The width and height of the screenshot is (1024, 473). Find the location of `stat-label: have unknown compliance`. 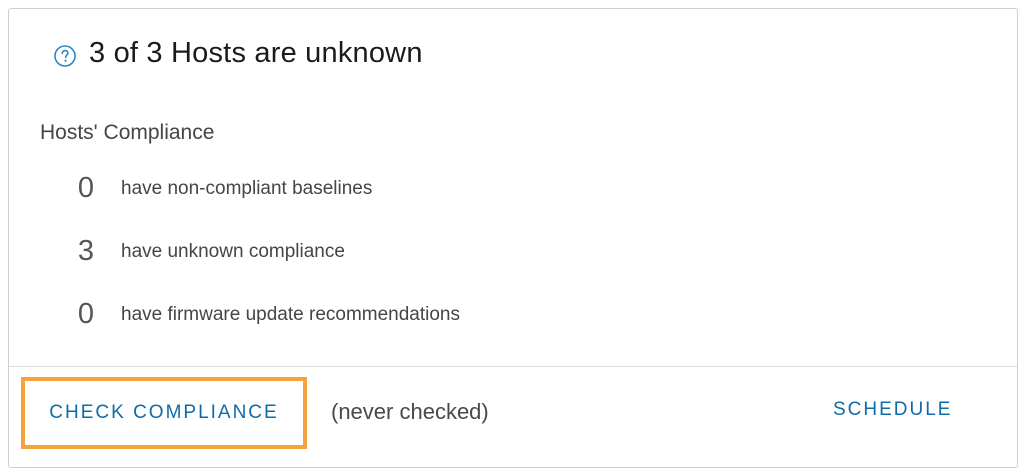

stat-label: have unknown compliance is located at coordinates (233, 251).